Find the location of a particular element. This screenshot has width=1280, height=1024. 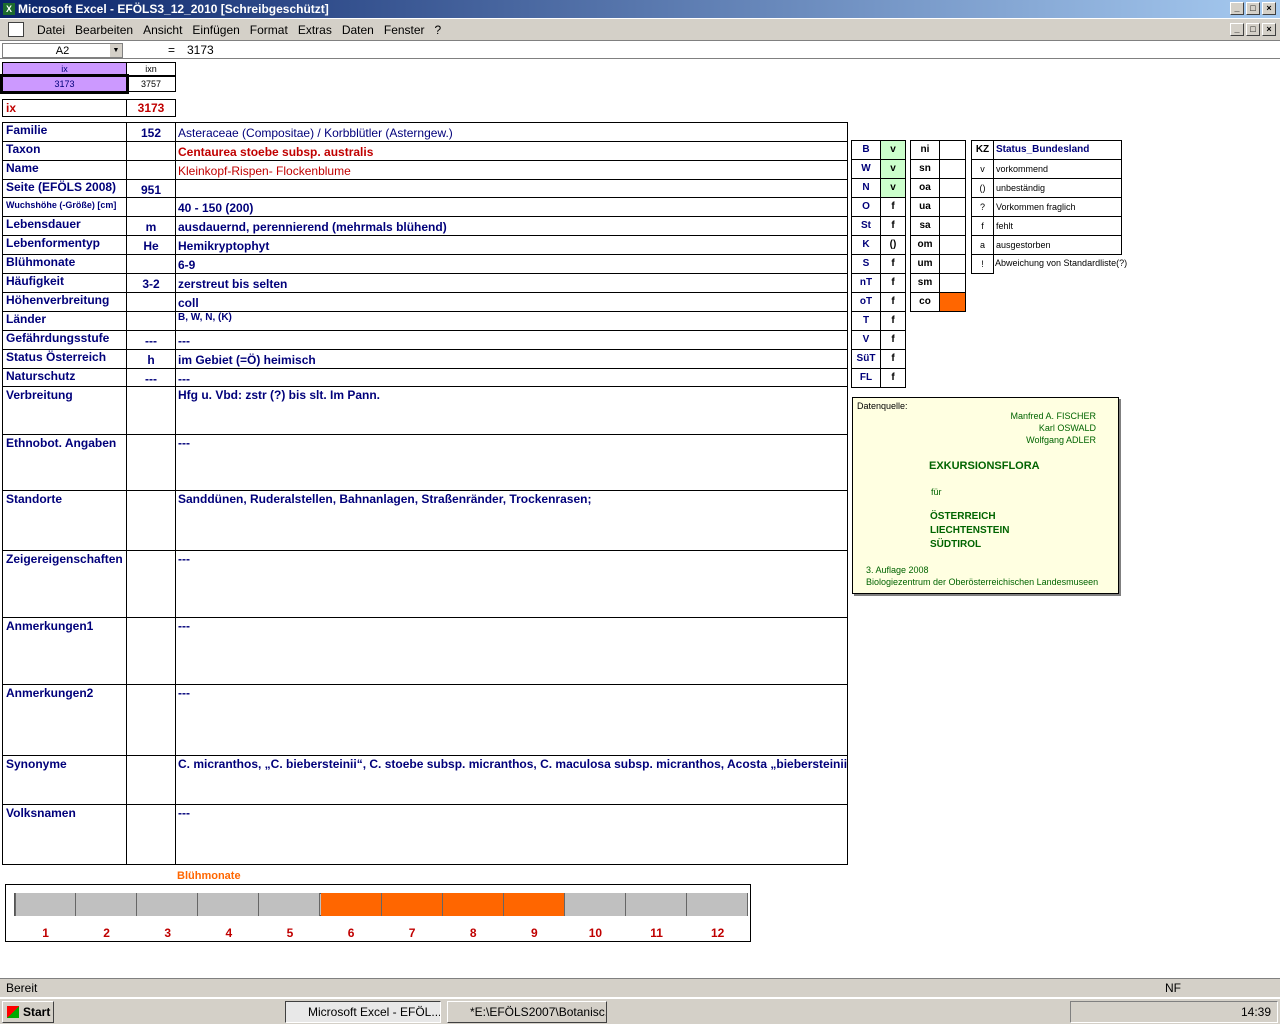

row-value: B, W, N, (K) is located at coordinates (511, 321).